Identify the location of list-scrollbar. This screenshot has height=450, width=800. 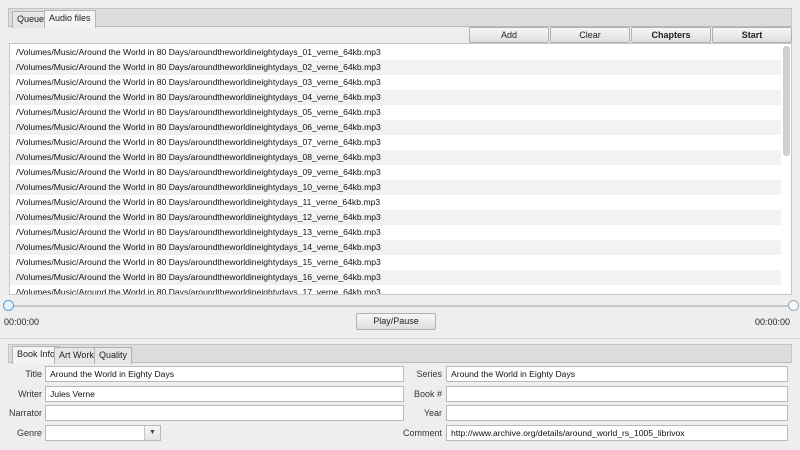
(786, 101).